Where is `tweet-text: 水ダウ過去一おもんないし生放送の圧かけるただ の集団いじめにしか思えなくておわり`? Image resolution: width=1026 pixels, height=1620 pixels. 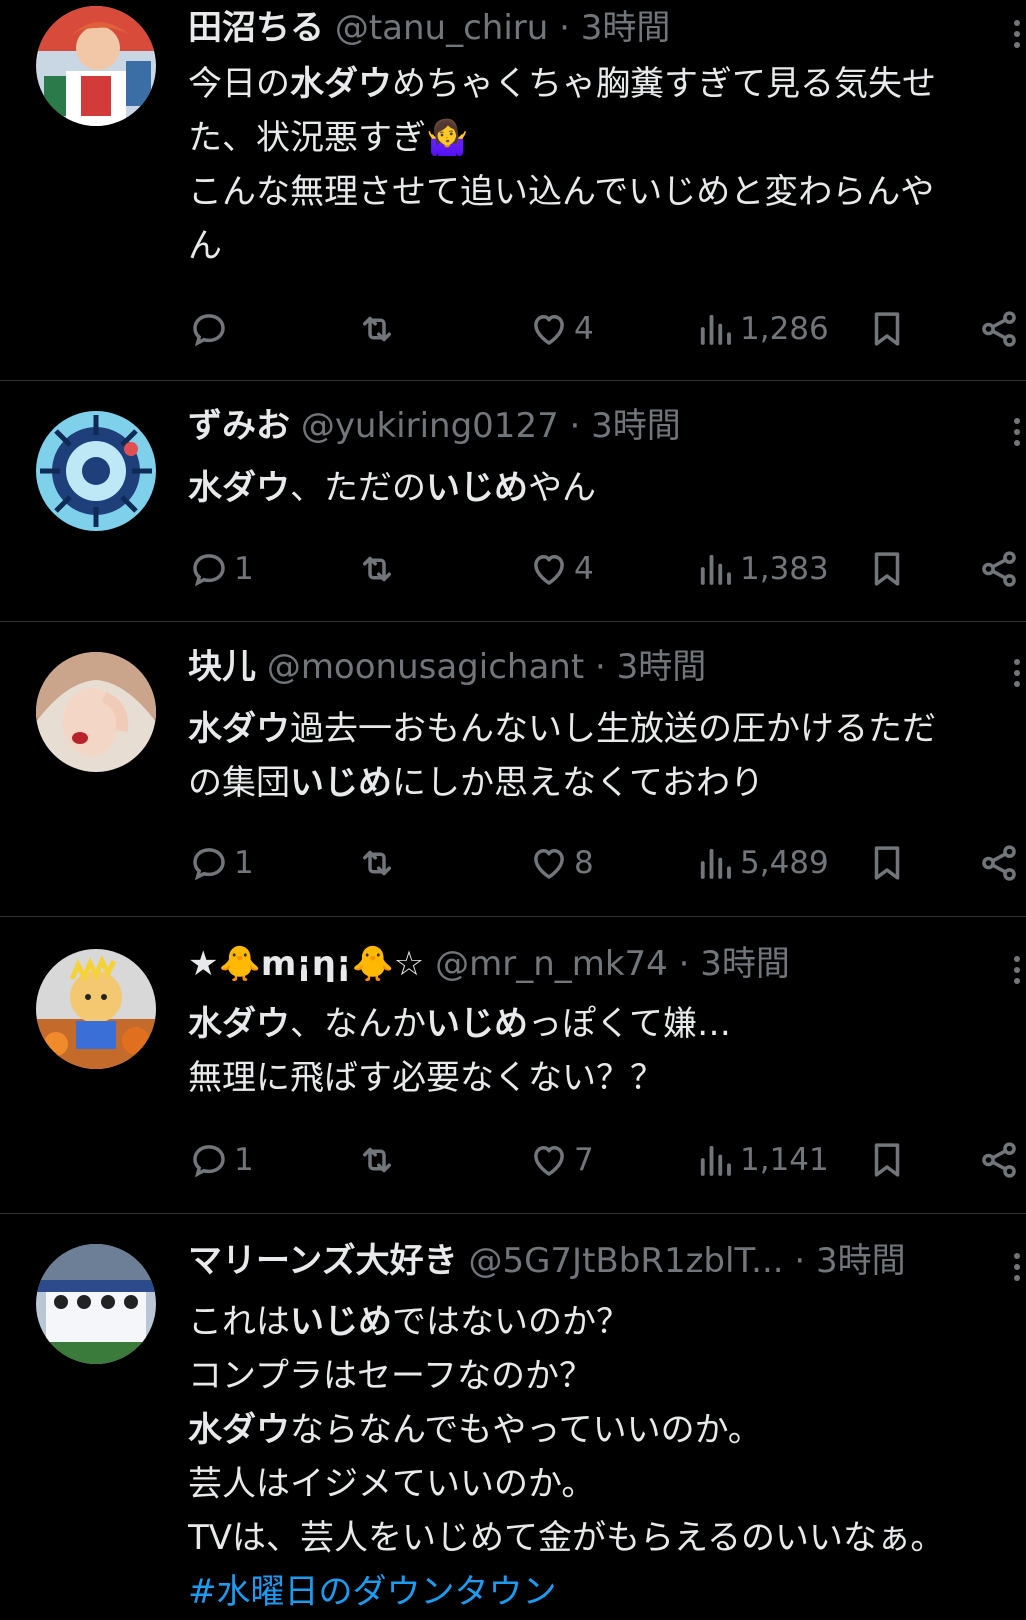 tweet-text: 水ダウ過去一おもんないし生放送の圧かけるただ の集団いじめにしか思えなくておわり is located at coordinates (606, 756).